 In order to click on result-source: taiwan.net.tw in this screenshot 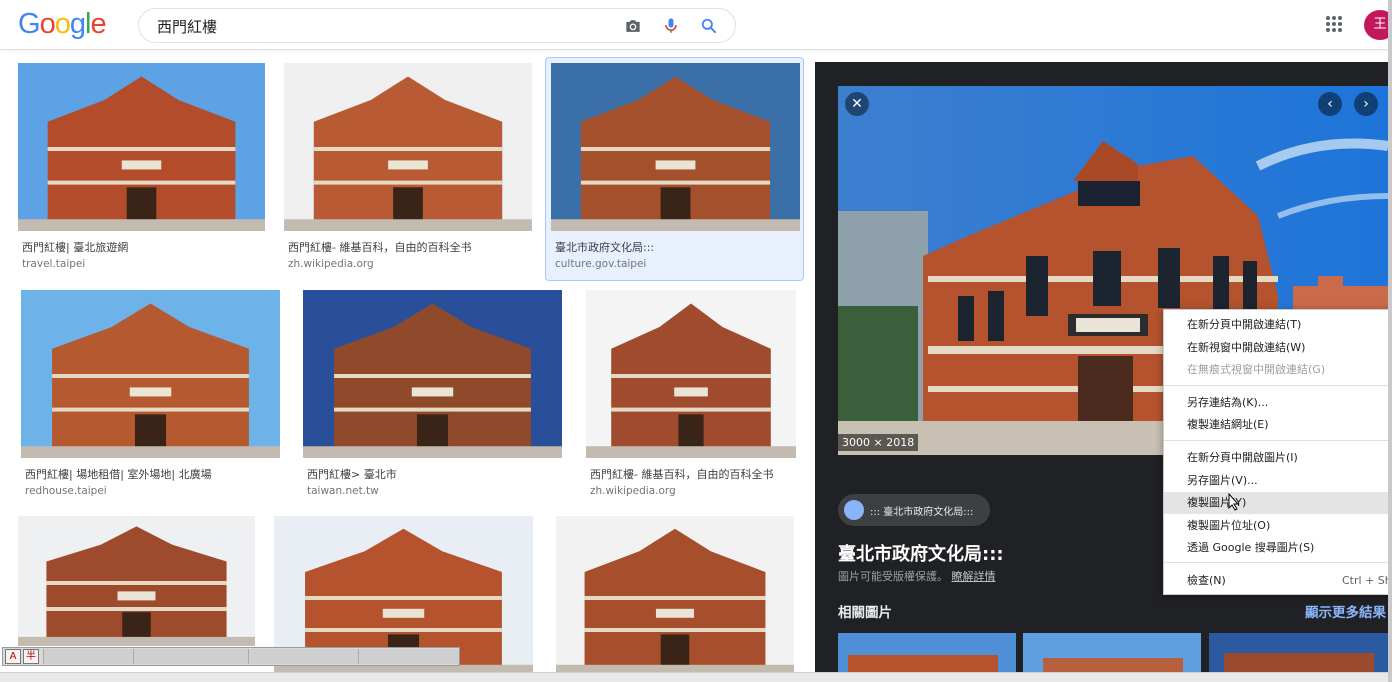, I will do `click(343, 491)`.